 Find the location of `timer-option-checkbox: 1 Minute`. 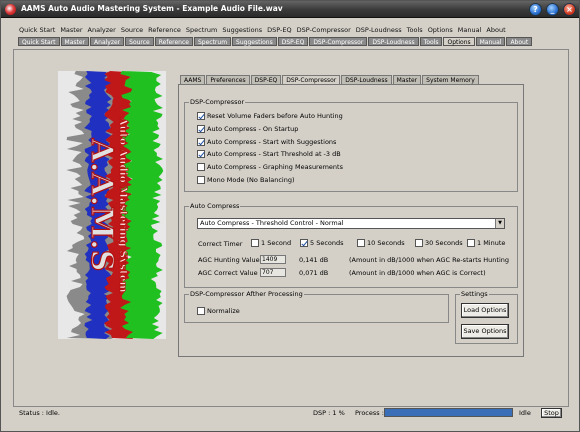

timer-option-checkbox: 1 Minute is located at coordinates (486, 243).